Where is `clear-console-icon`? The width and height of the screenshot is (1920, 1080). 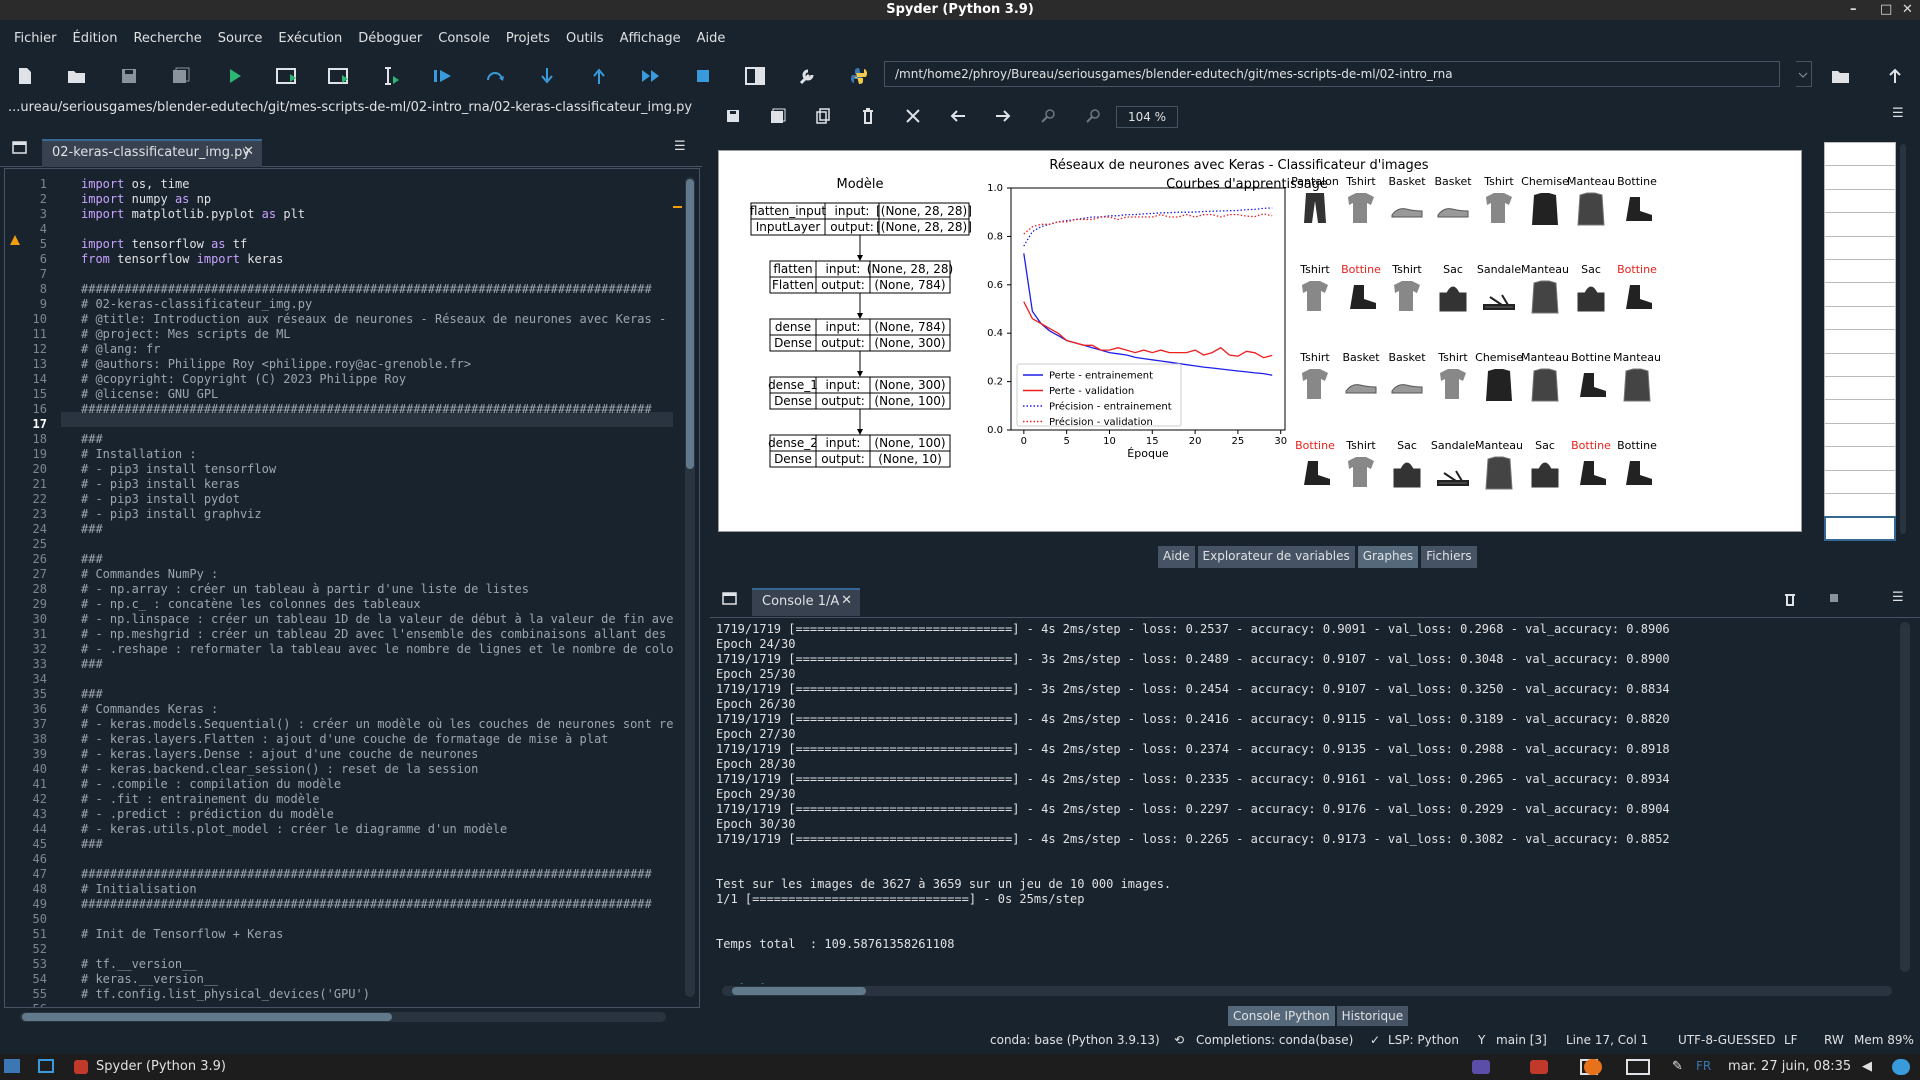 clear-console-icon is located at coordinates (1790, 601).